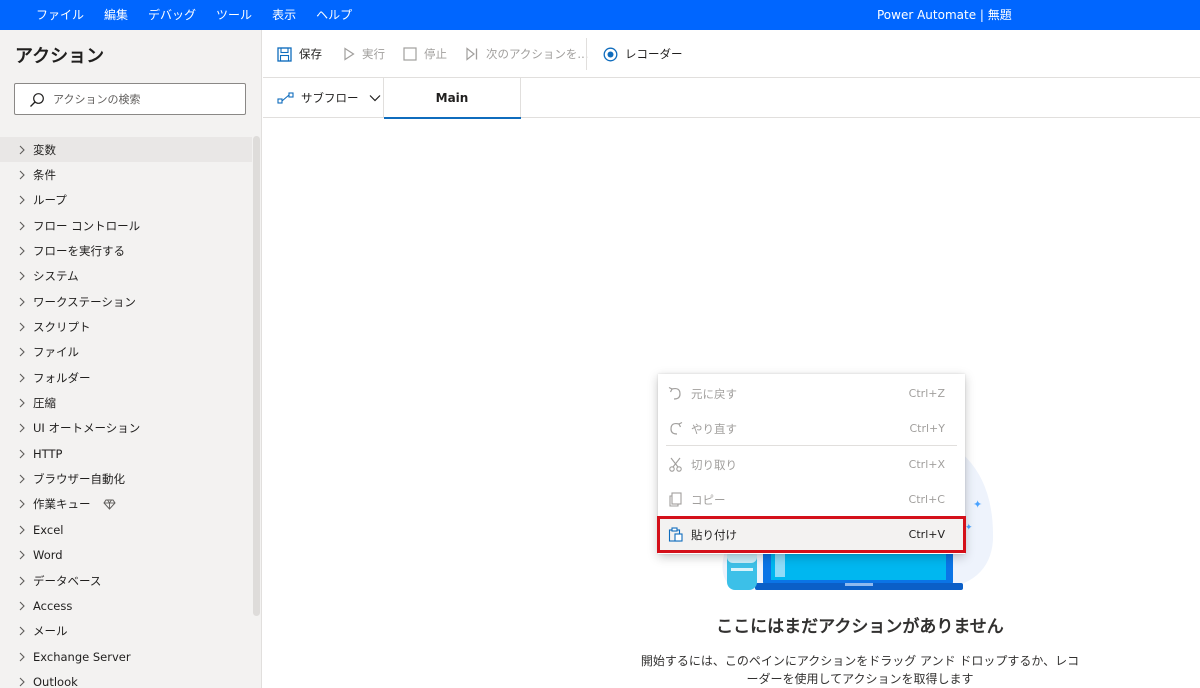 The image size is (1200, 688). I want to click on menu-help: ヘルプ, so click(334, 15).